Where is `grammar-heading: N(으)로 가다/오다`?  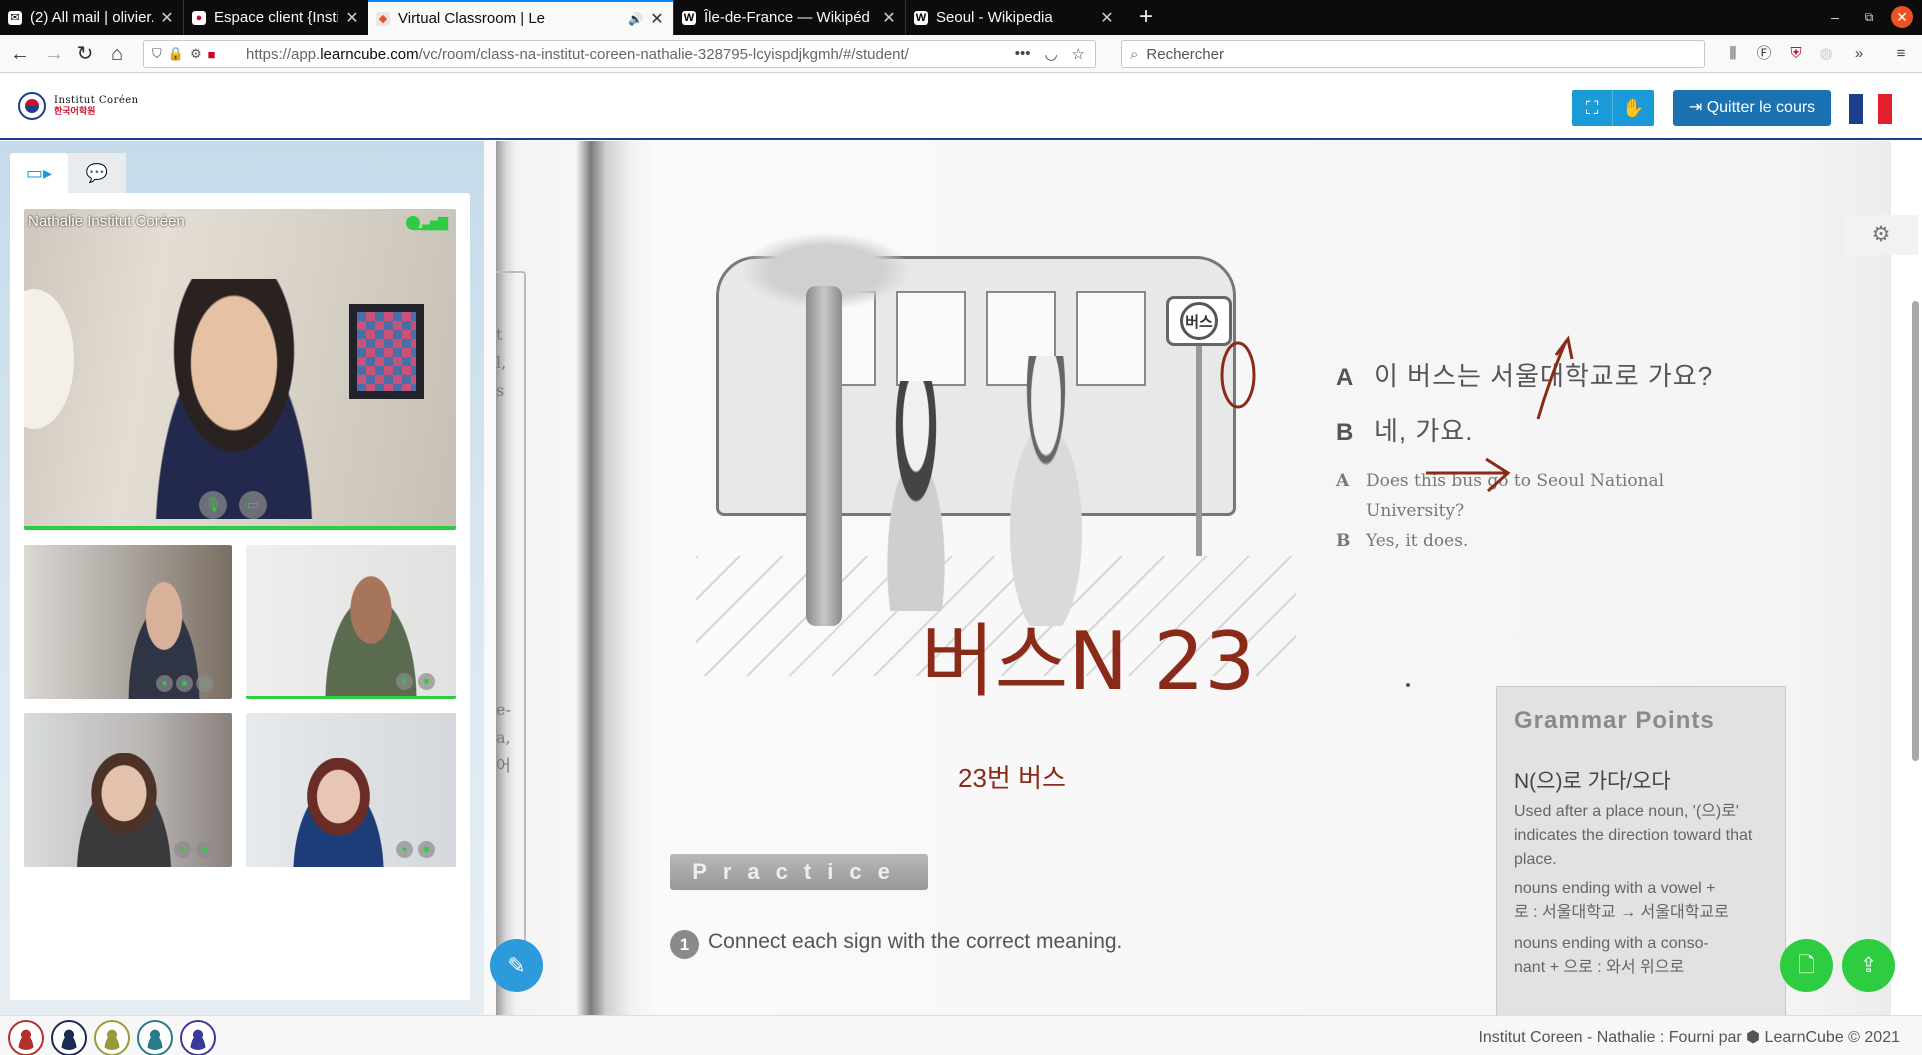 grammar-heading: N(으)로 가다/오다 is located at coordinates (1592, 781).